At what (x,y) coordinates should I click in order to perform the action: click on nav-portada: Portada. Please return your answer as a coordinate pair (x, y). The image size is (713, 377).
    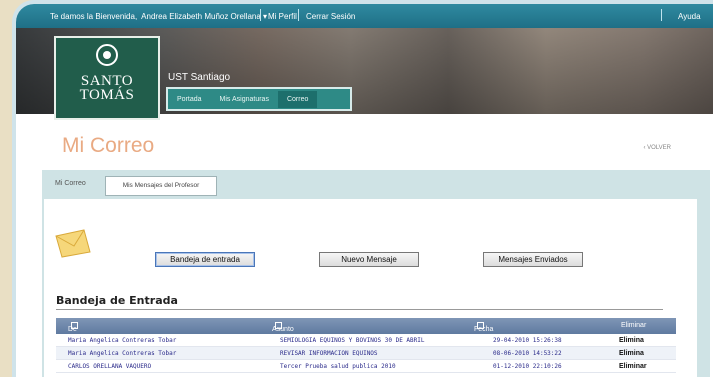
    Looking at the image, I should click on (189, 99).